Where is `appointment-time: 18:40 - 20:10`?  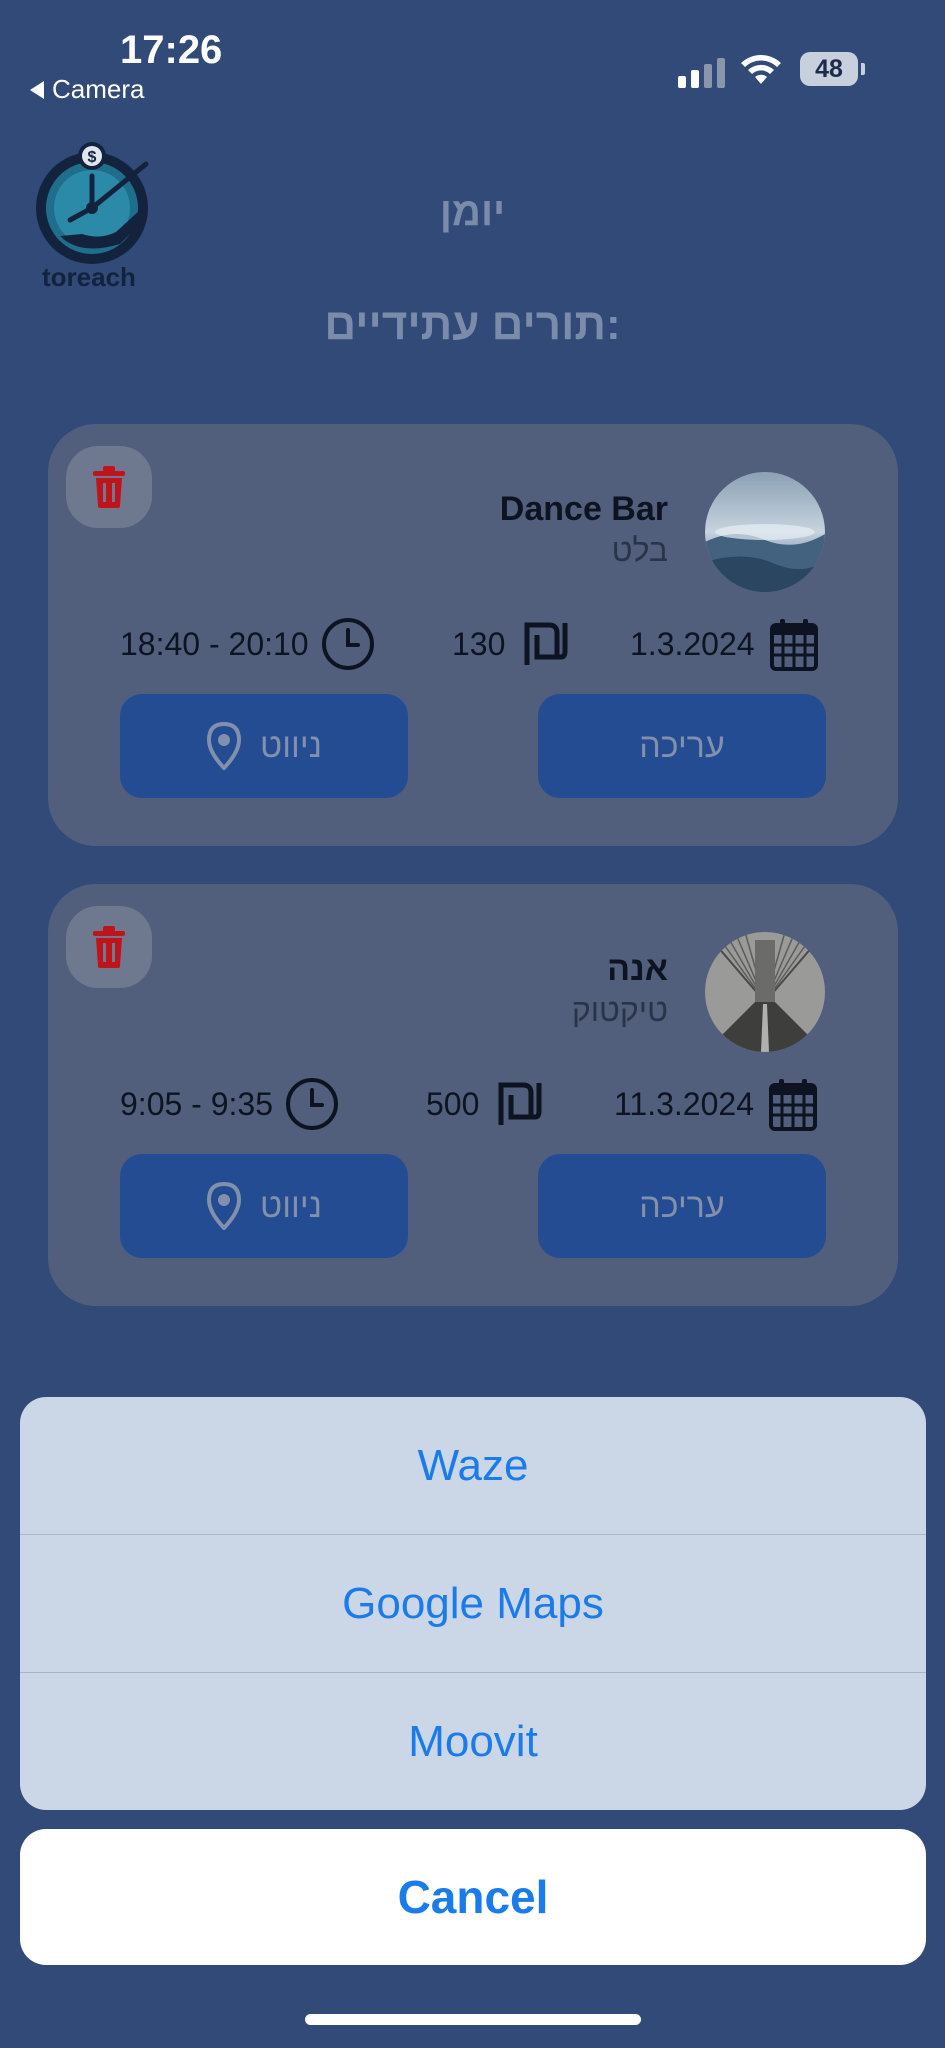
appointment-time: 18:40 - 20:10 is located at coordinates (214, 643).